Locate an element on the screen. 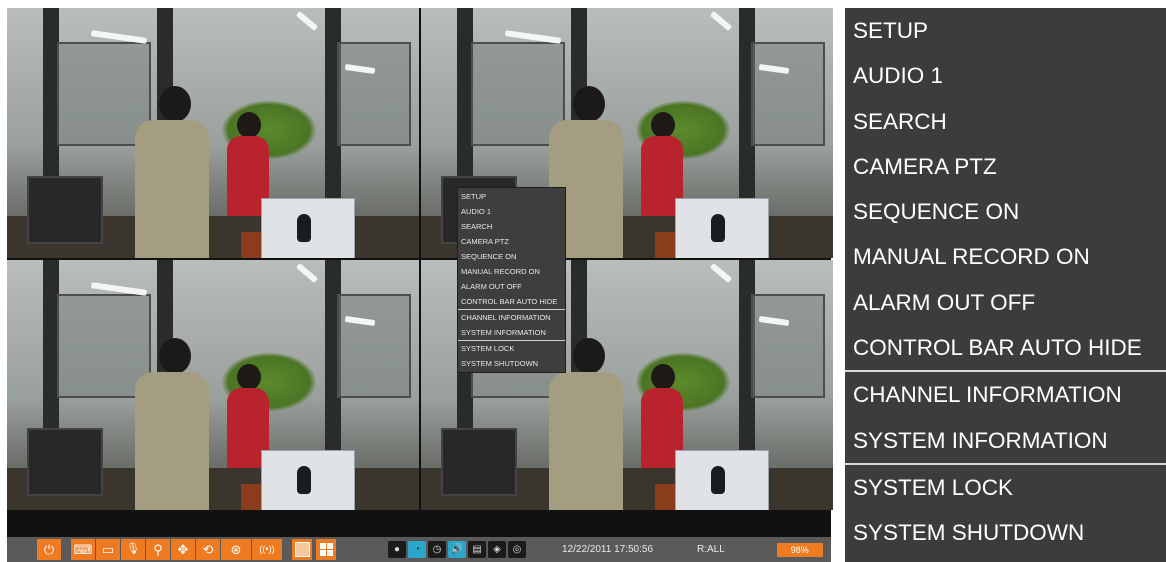 The height and width of the screenshot is (562, 1166). zoom-button: ⚲ is located at coordinates (158, 549).